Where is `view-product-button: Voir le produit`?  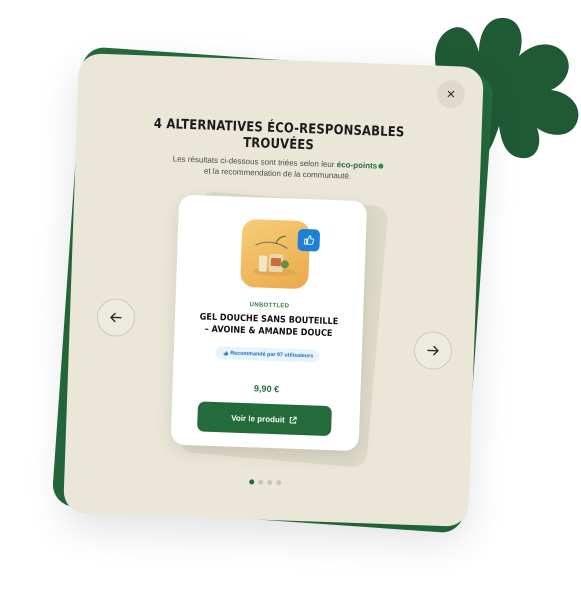
view-product-button: Voir le produit is located at coordinates (264, 419).